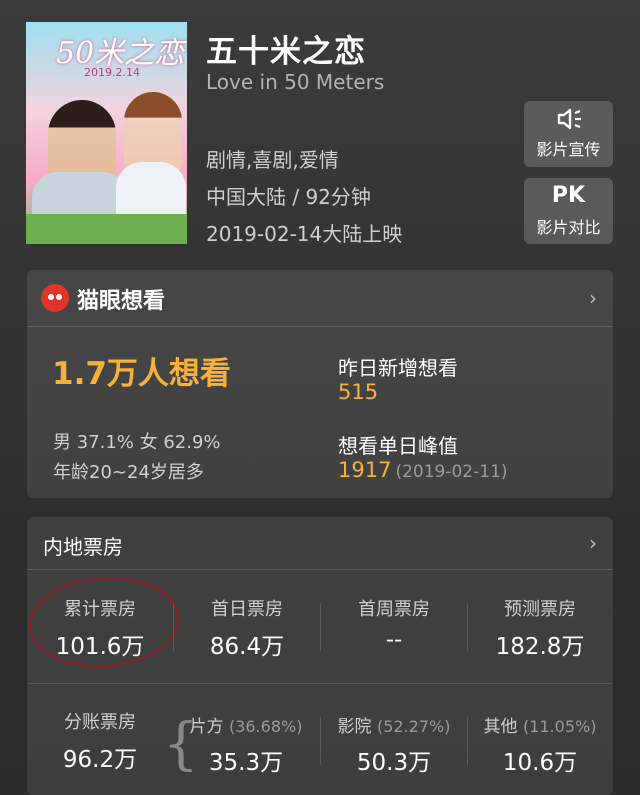 This screenshot has height=795, width=640. I want to click on poster-date: 2019.2.14, so click(112, 72).